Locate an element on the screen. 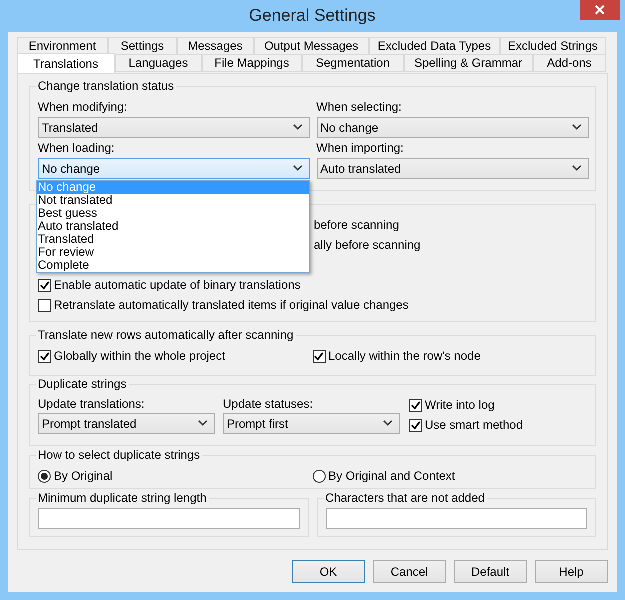  dropdown-option: Not translated is located at coordinates (173, 200).